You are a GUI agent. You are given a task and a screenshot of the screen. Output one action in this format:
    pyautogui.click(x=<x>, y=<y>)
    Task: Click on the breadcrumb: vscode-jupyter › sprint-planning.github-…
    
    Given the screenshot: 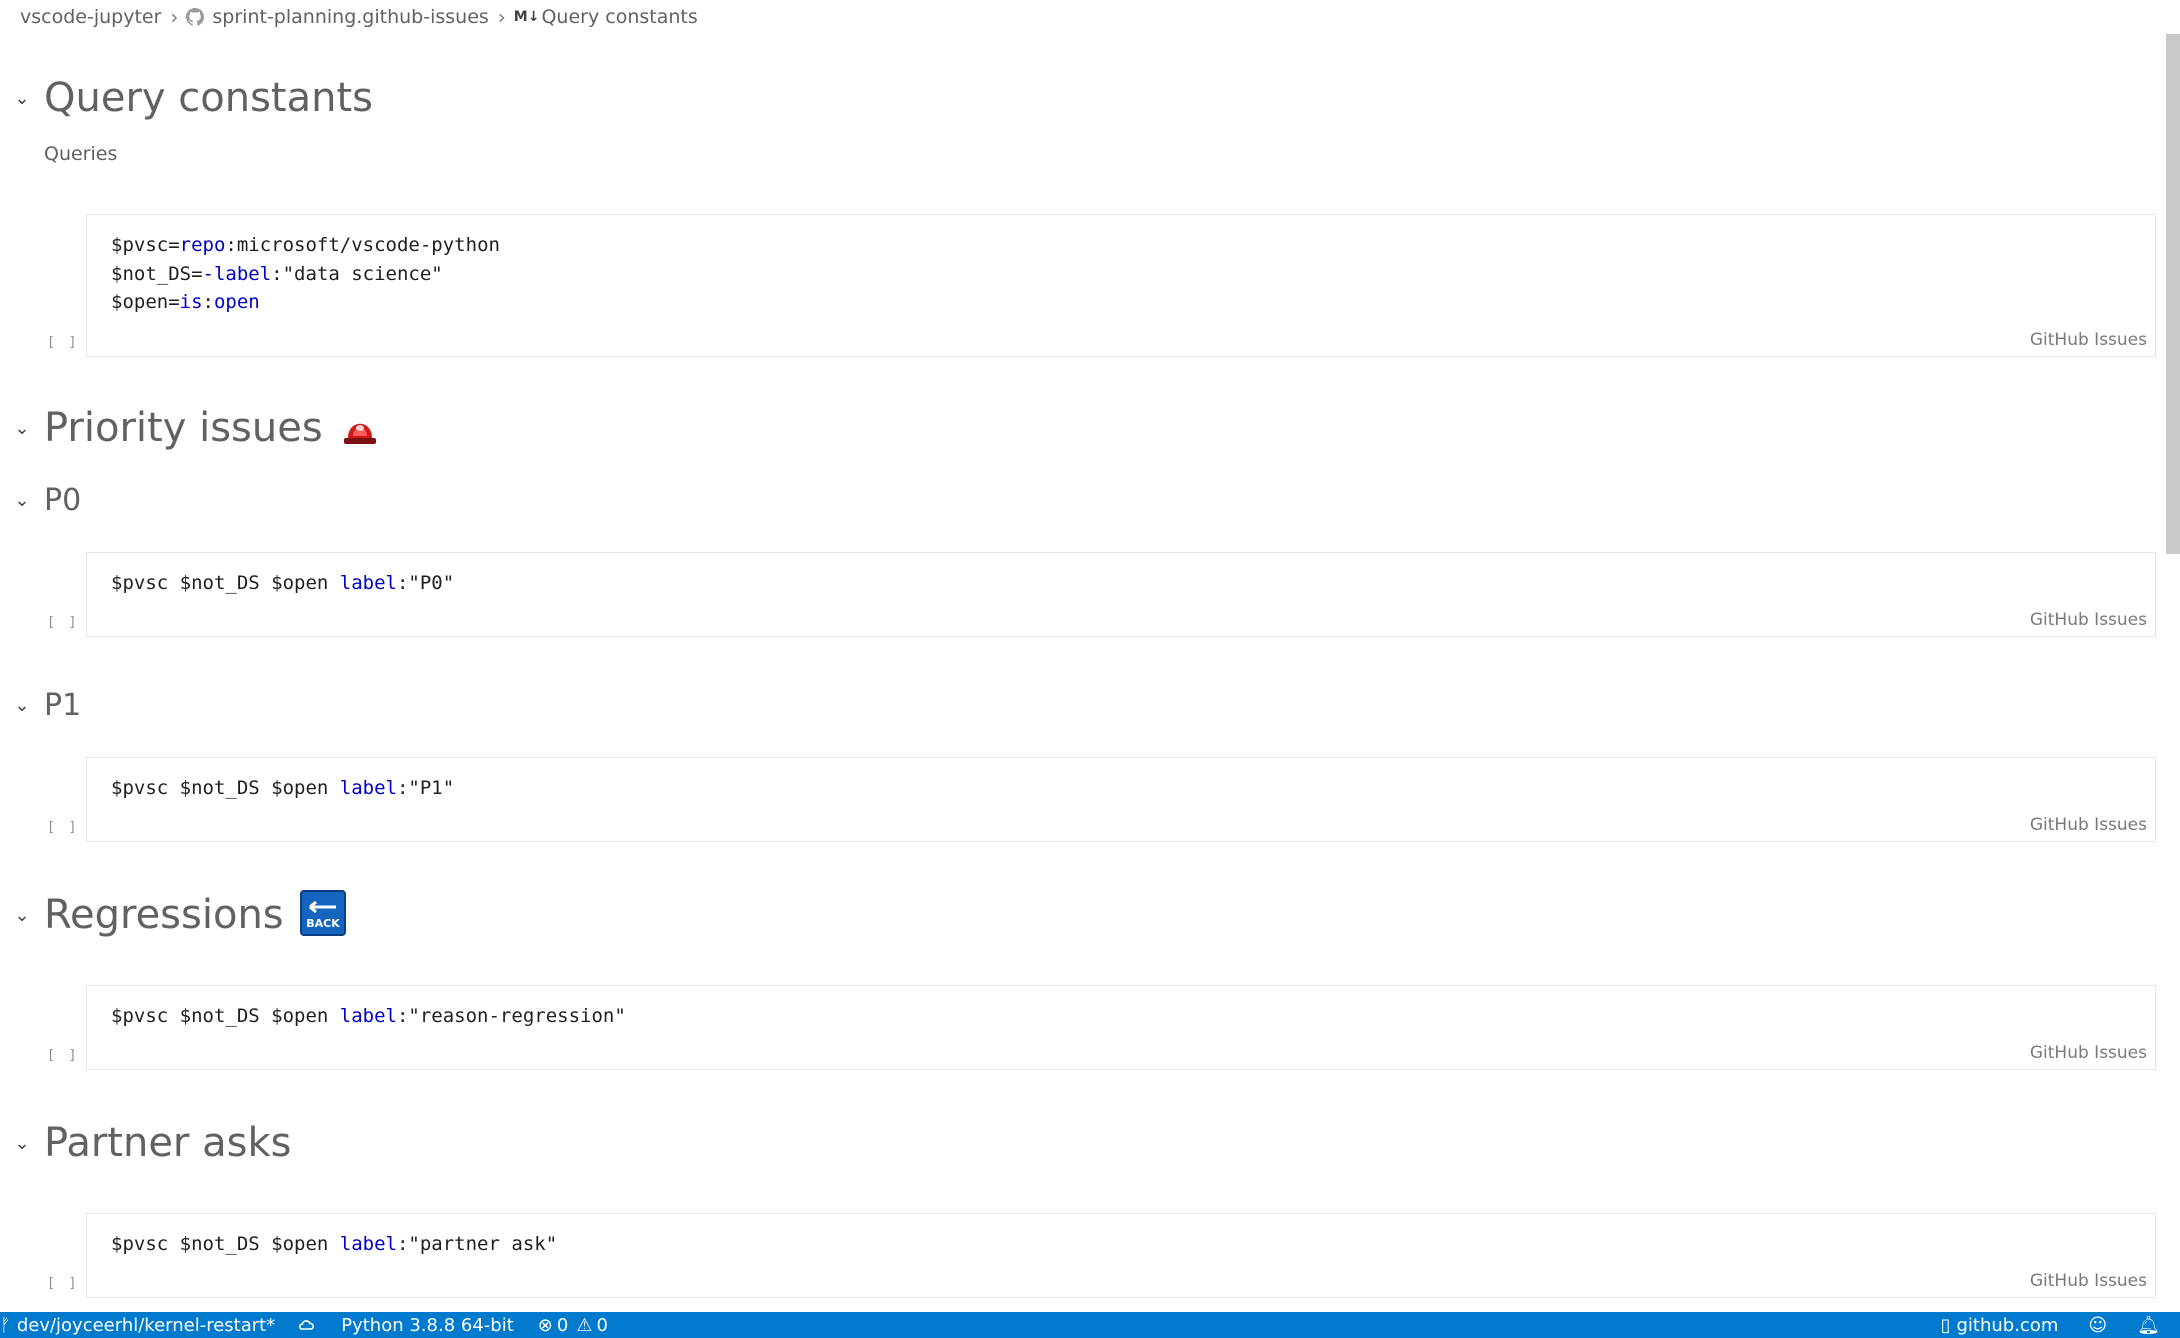 What is the action you would take?
    pyautogui.click(x=1070, y=17)
    